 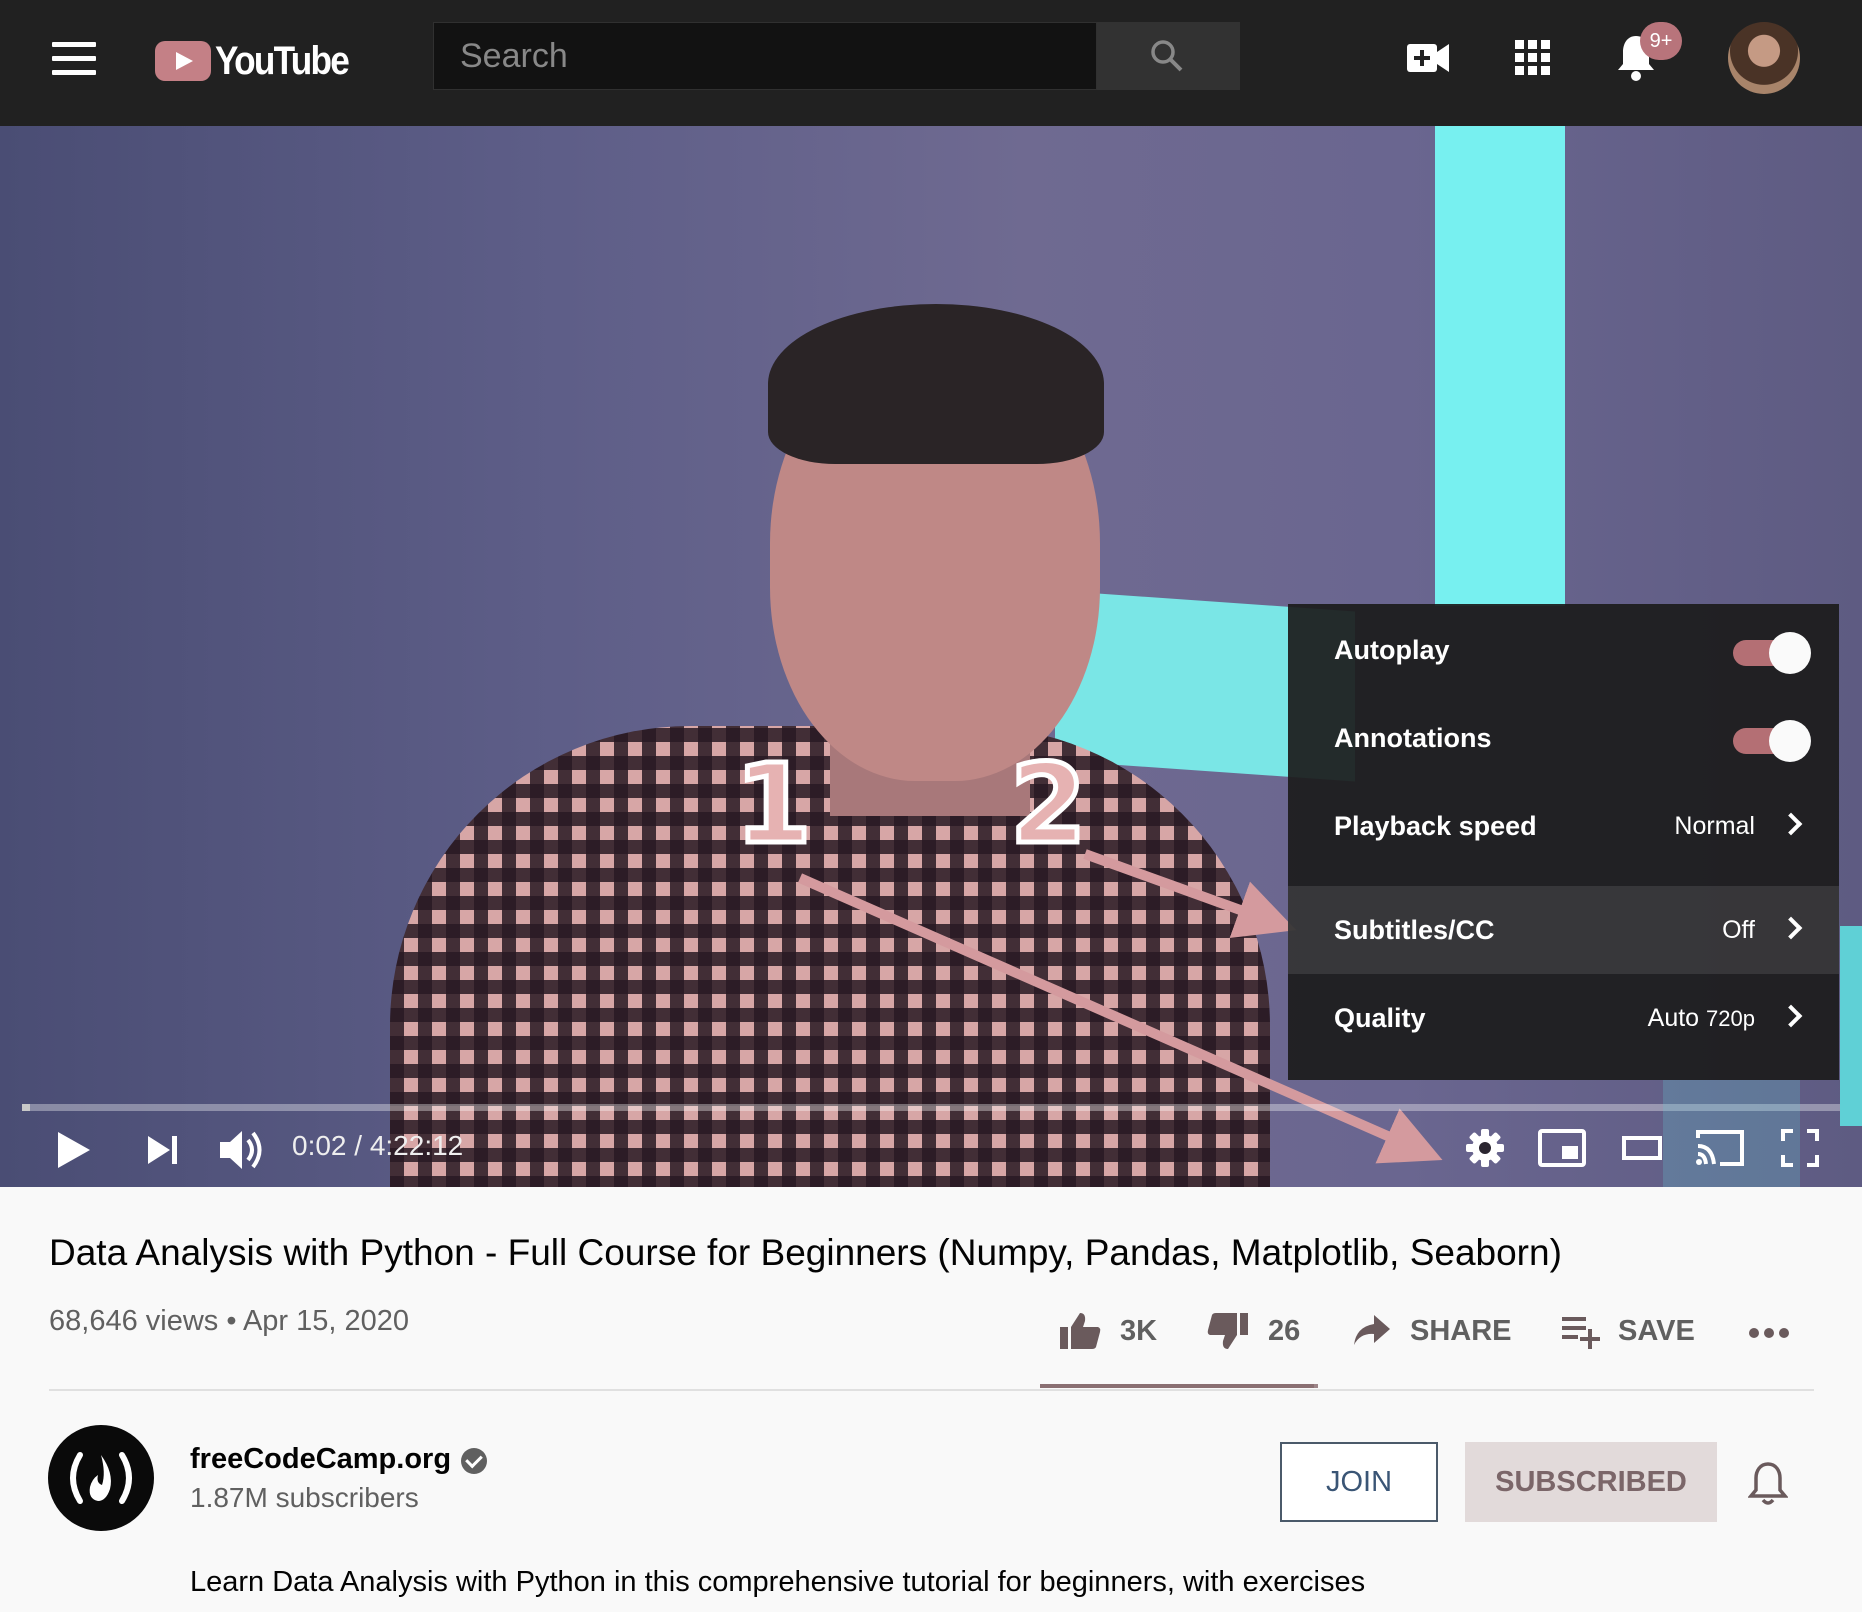 I want to click on freecodecamp-flame-icon, so click(x=101, y=1478).